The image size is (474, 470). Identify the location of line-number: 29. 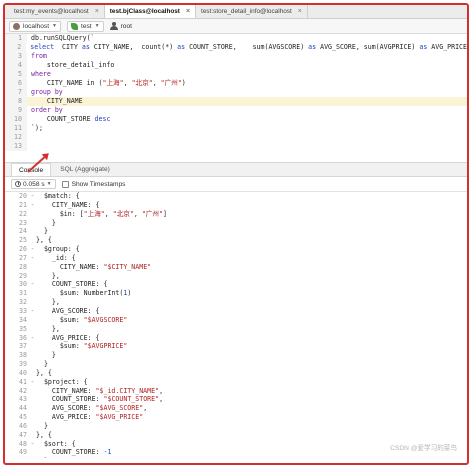
(23, 275).